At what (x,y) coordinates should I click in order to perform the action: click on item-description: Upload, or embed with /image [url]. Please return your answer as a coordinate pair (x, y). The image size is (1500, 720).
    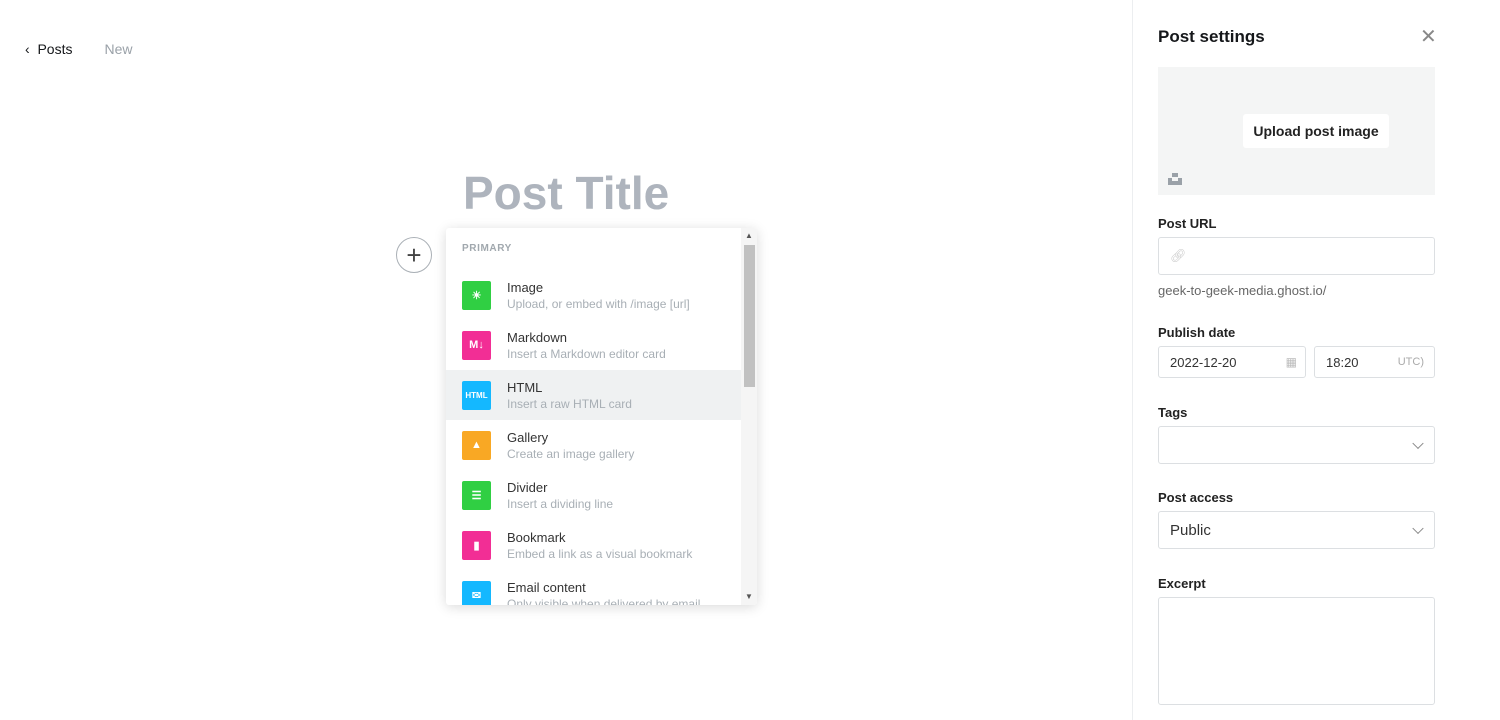
    Looking at the image, I should click on (598, 303).